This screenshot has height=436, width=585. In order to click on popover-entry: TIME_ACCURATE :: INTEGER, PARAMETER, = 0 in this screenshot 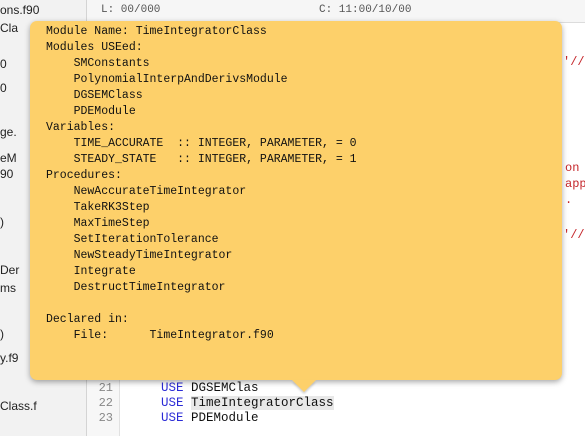, I will do `click(201, 143)`.